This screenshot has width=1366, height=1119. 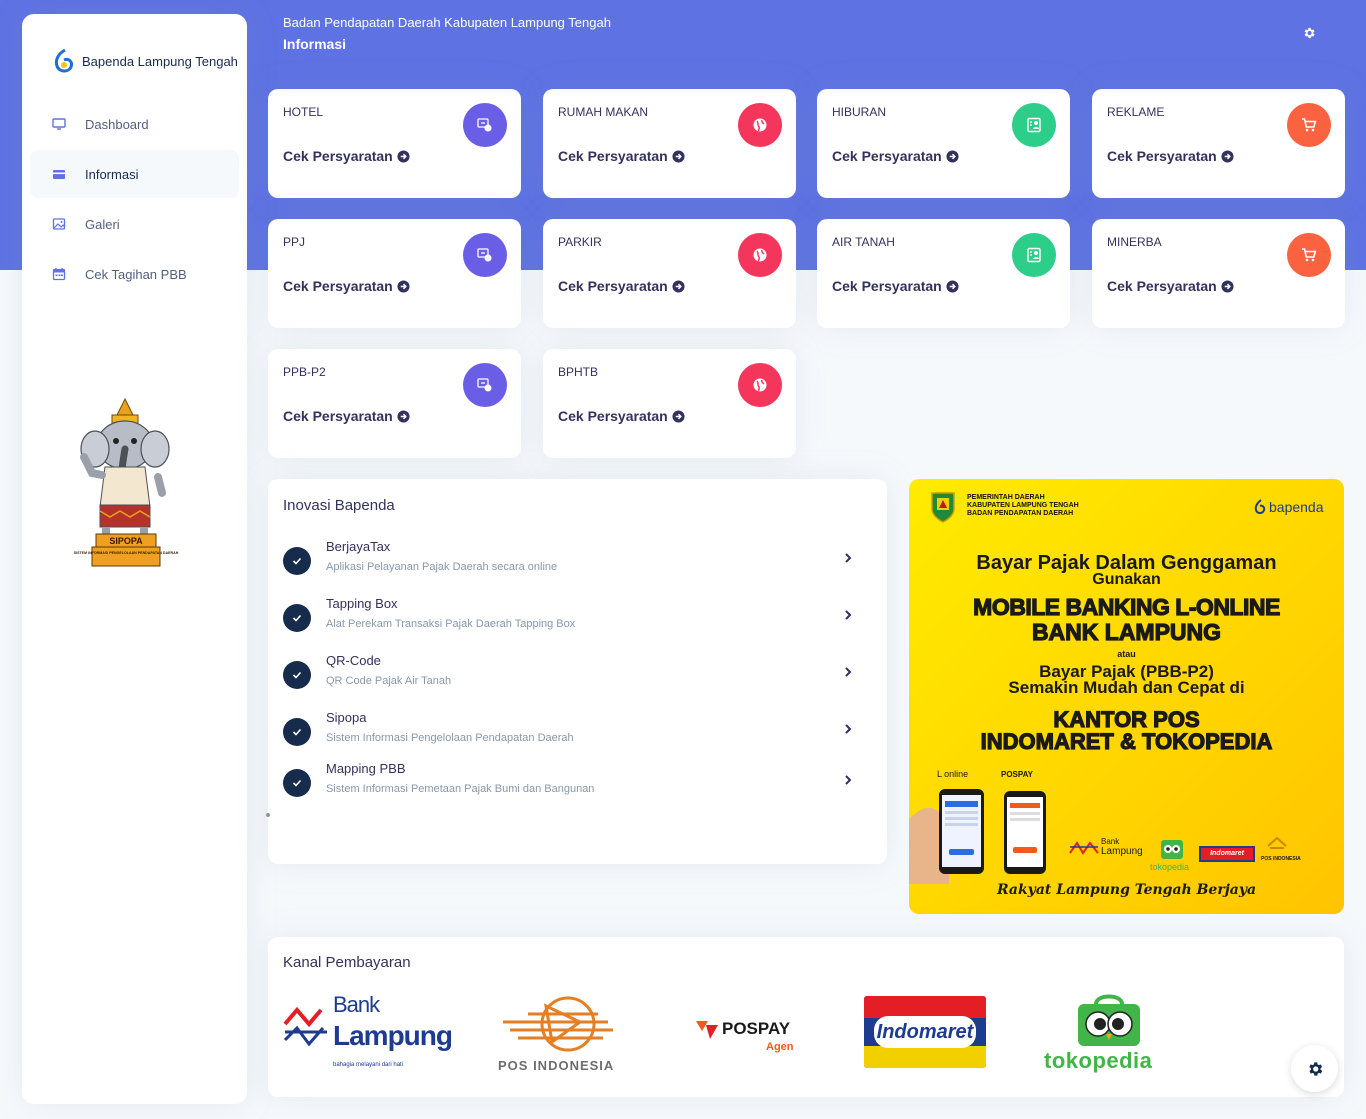 I want to click on sidebar-item-label: Informasi, so click(x=112, y=174).